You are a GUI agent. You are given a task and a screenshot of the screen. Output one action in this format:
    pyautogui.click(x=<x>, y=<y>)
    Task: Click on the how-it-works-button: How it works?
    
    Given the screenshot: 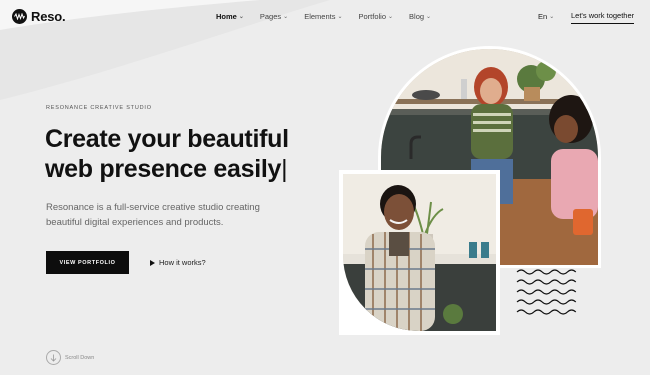 What is the action you would take?
    pyautogui.click(x=178, y=262)
    